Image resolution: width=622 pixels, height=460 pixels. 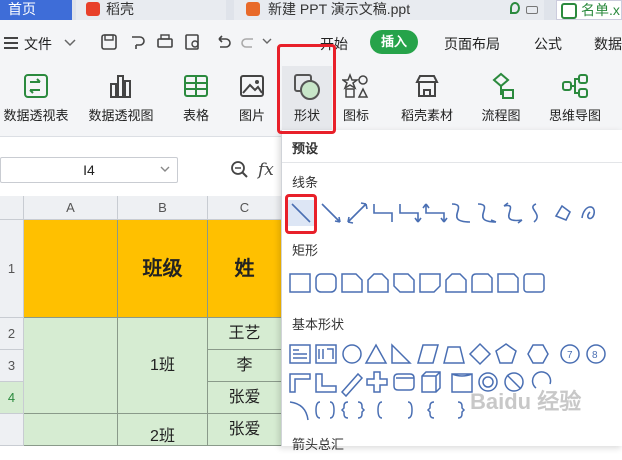 I want to click on menu-data: 数据, so click(x=608, y=44).